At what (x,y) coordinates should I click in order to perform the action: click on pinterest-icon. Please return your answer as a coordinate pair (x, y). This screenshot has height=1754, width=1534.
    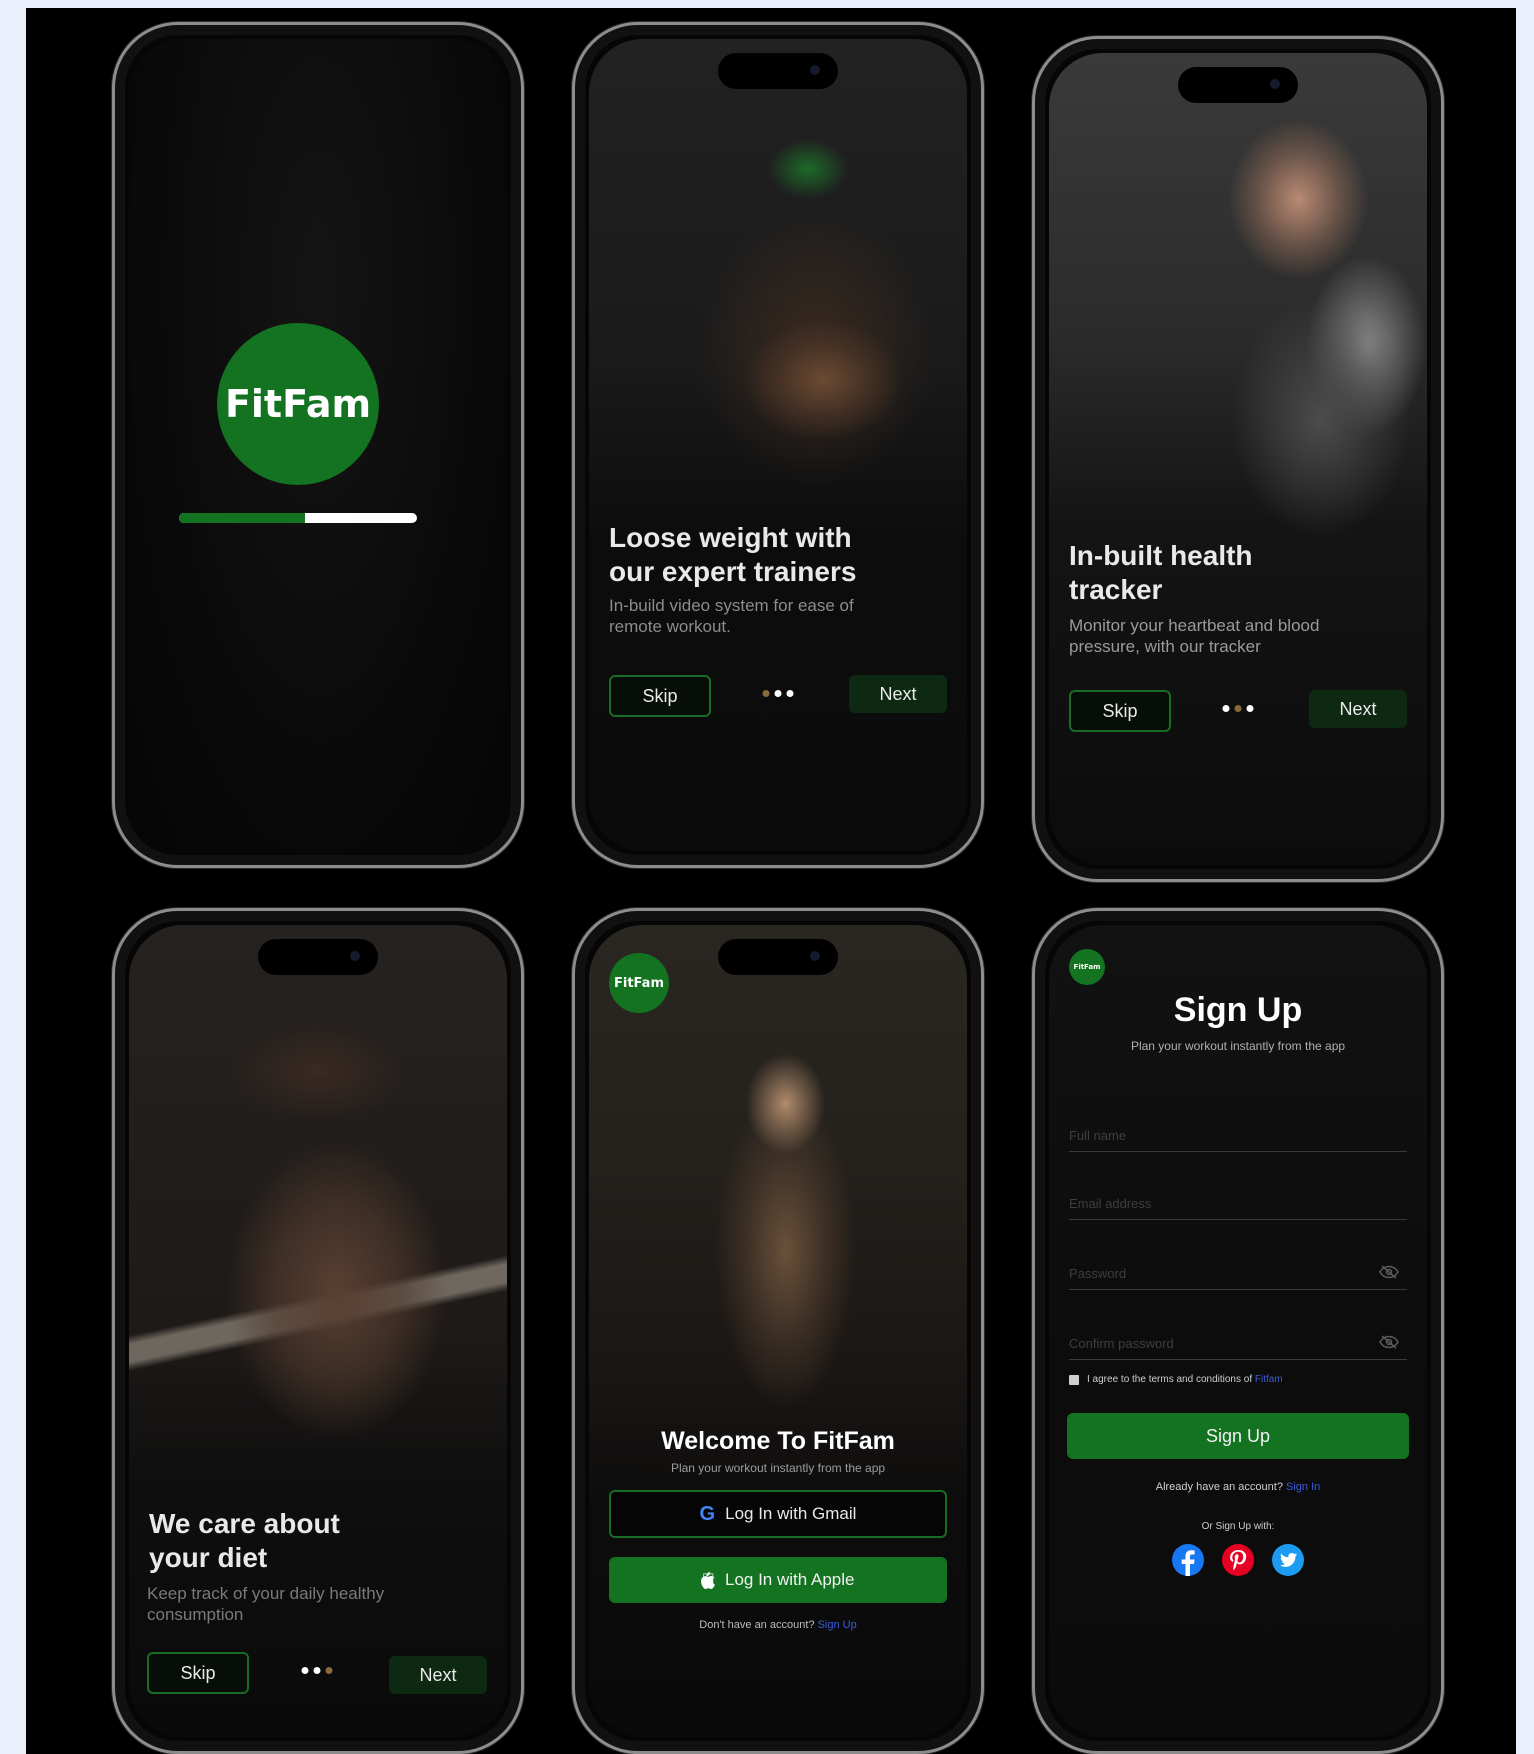
    Looking at the image, I should click on (1238, 1560).